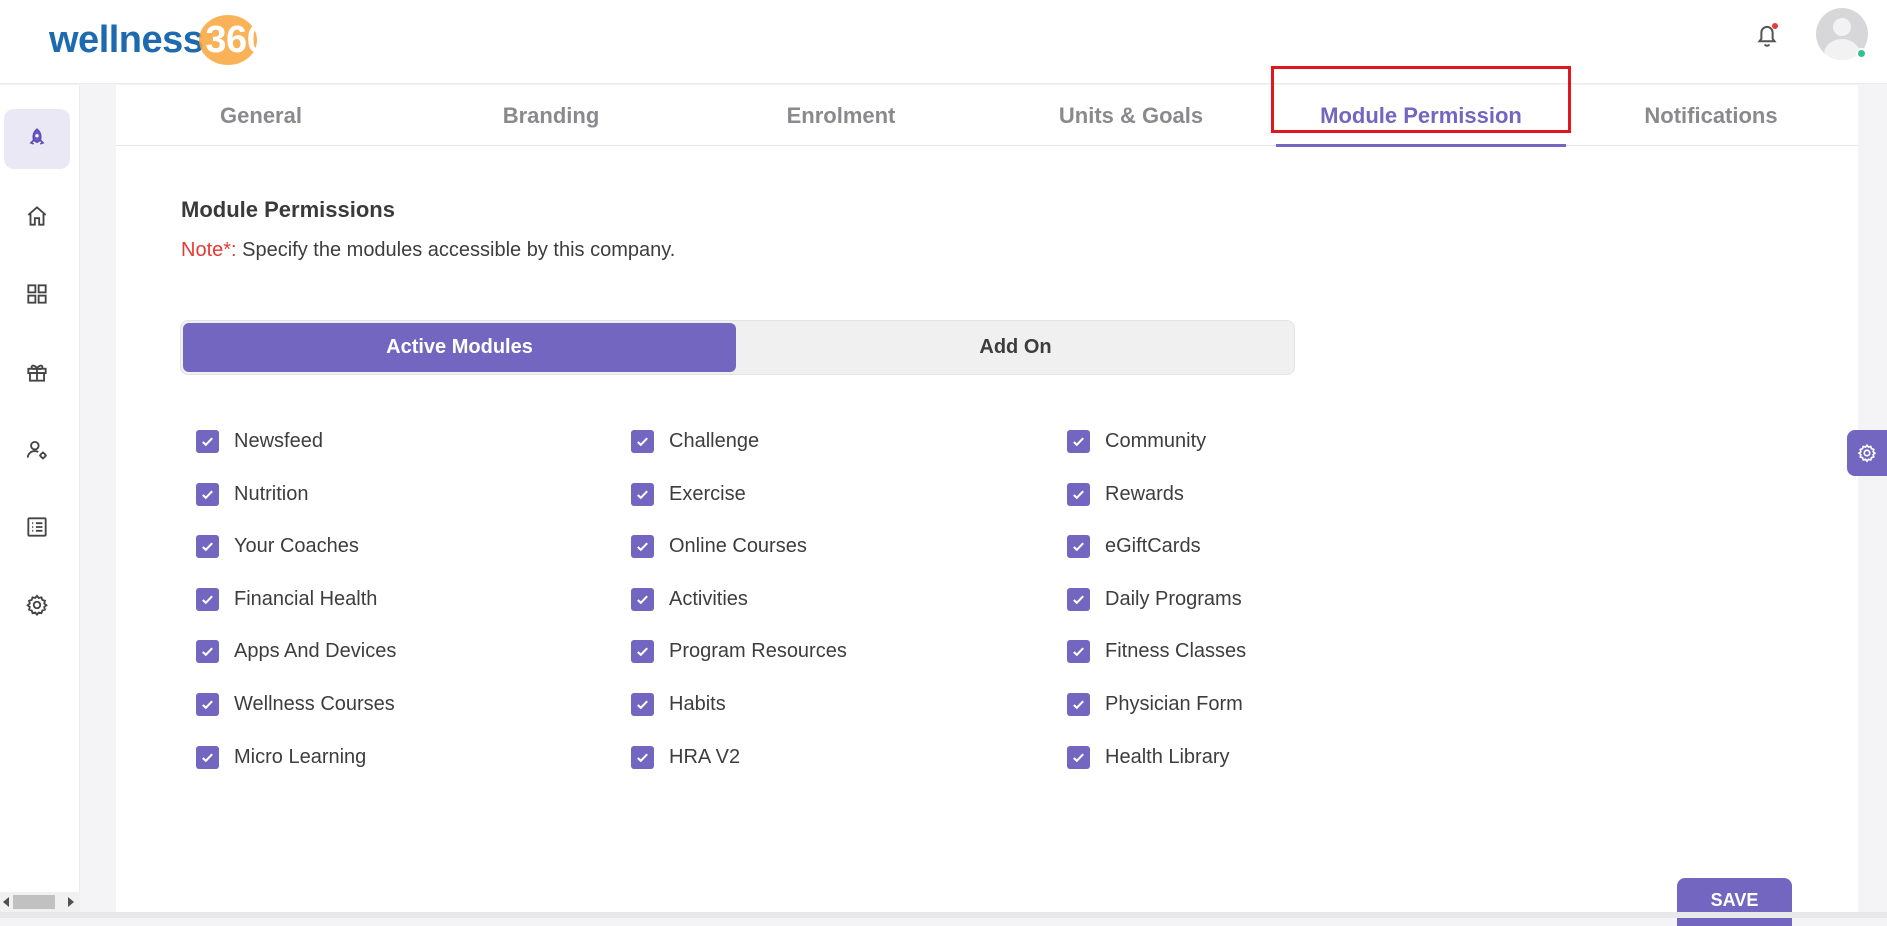  I want to click on module-label: Health Library, so click(1167, 757).